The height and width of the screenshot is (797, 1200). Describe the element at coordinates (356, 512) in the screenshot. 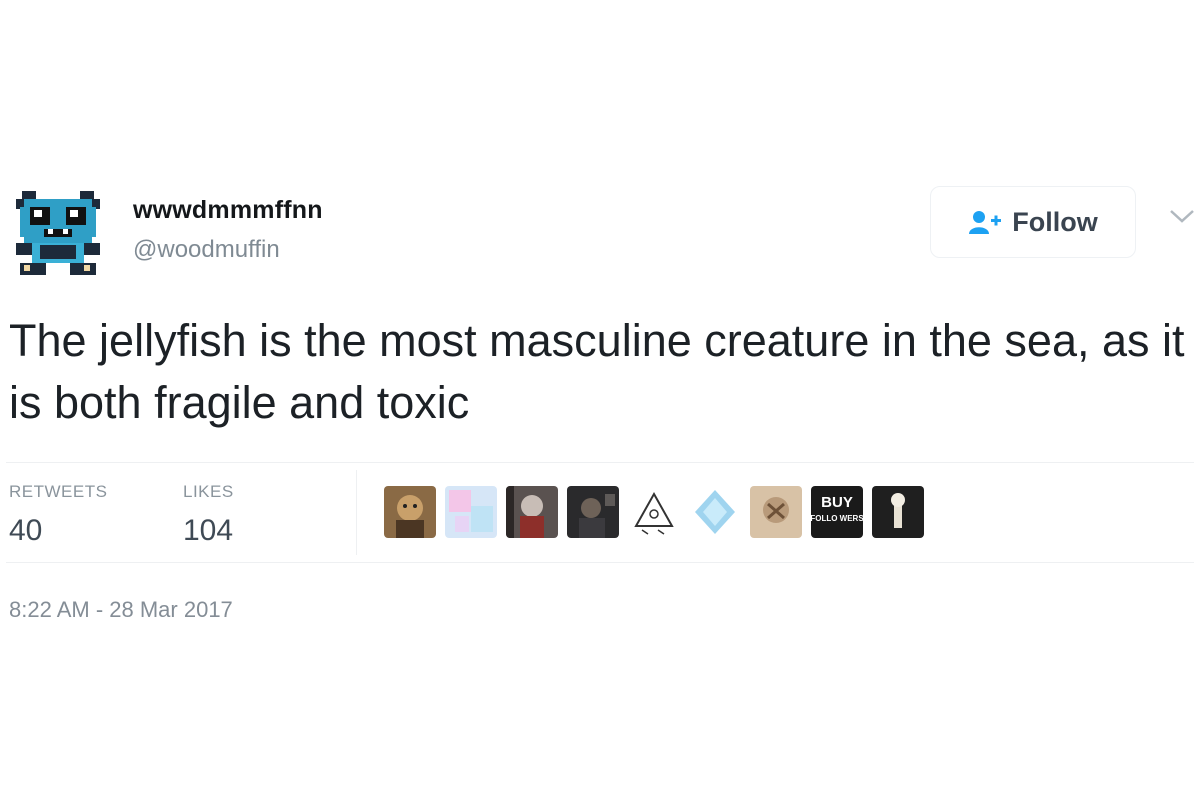

I see `stats-divider` at that location.